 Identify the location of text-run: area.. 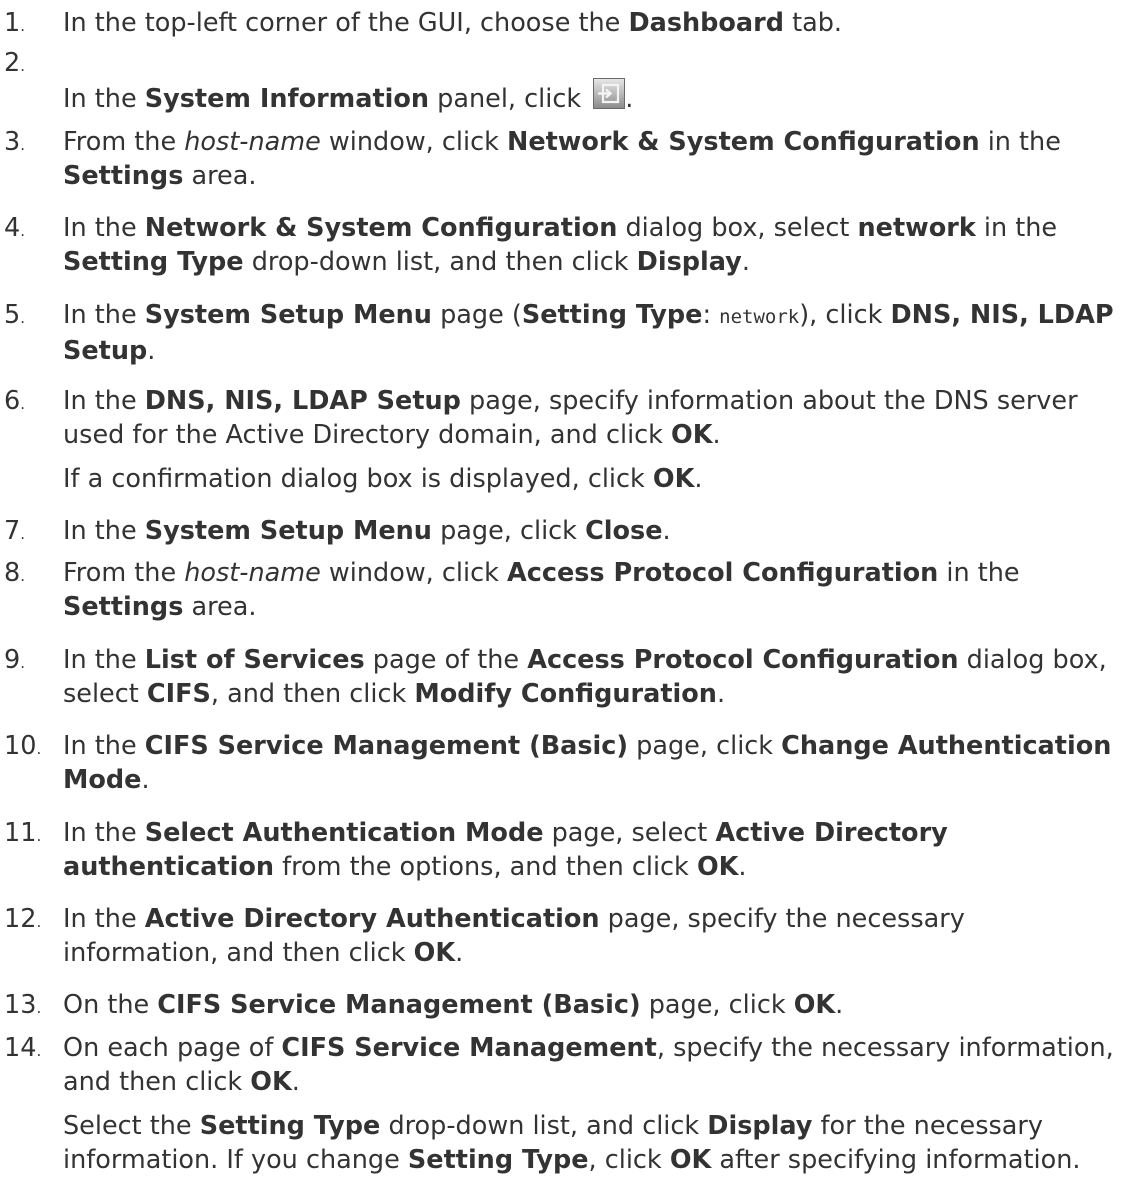
(220, 607).